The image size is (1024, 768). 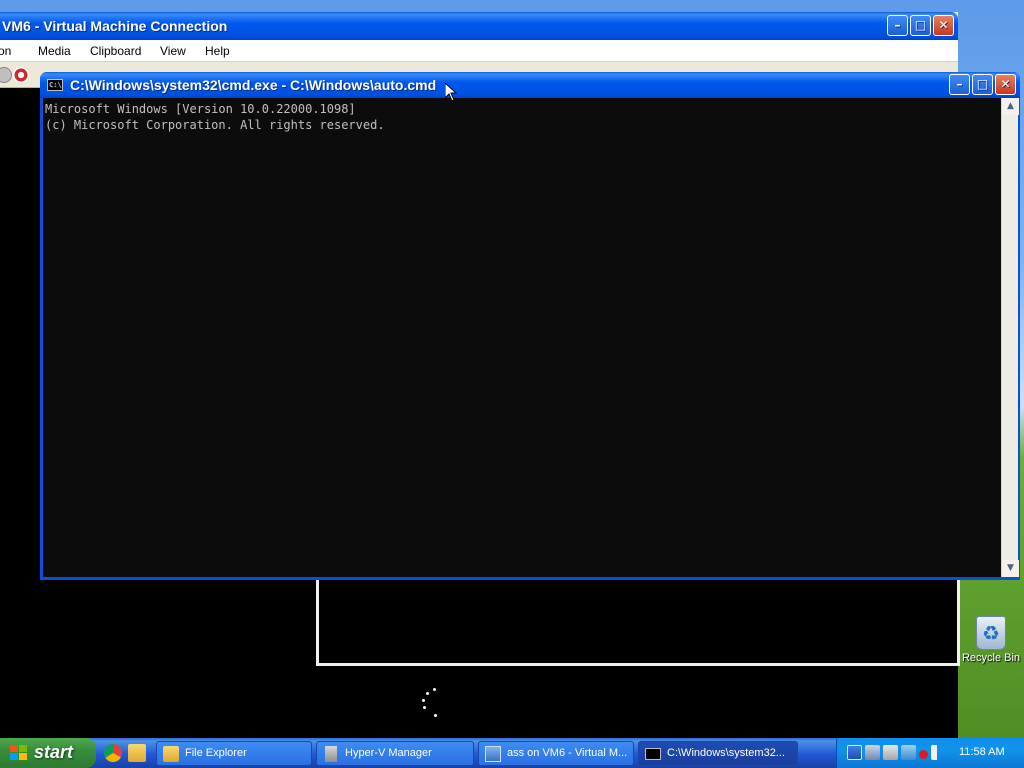 I want to click on task-label: File Explorer, so click(x=216, y=753).